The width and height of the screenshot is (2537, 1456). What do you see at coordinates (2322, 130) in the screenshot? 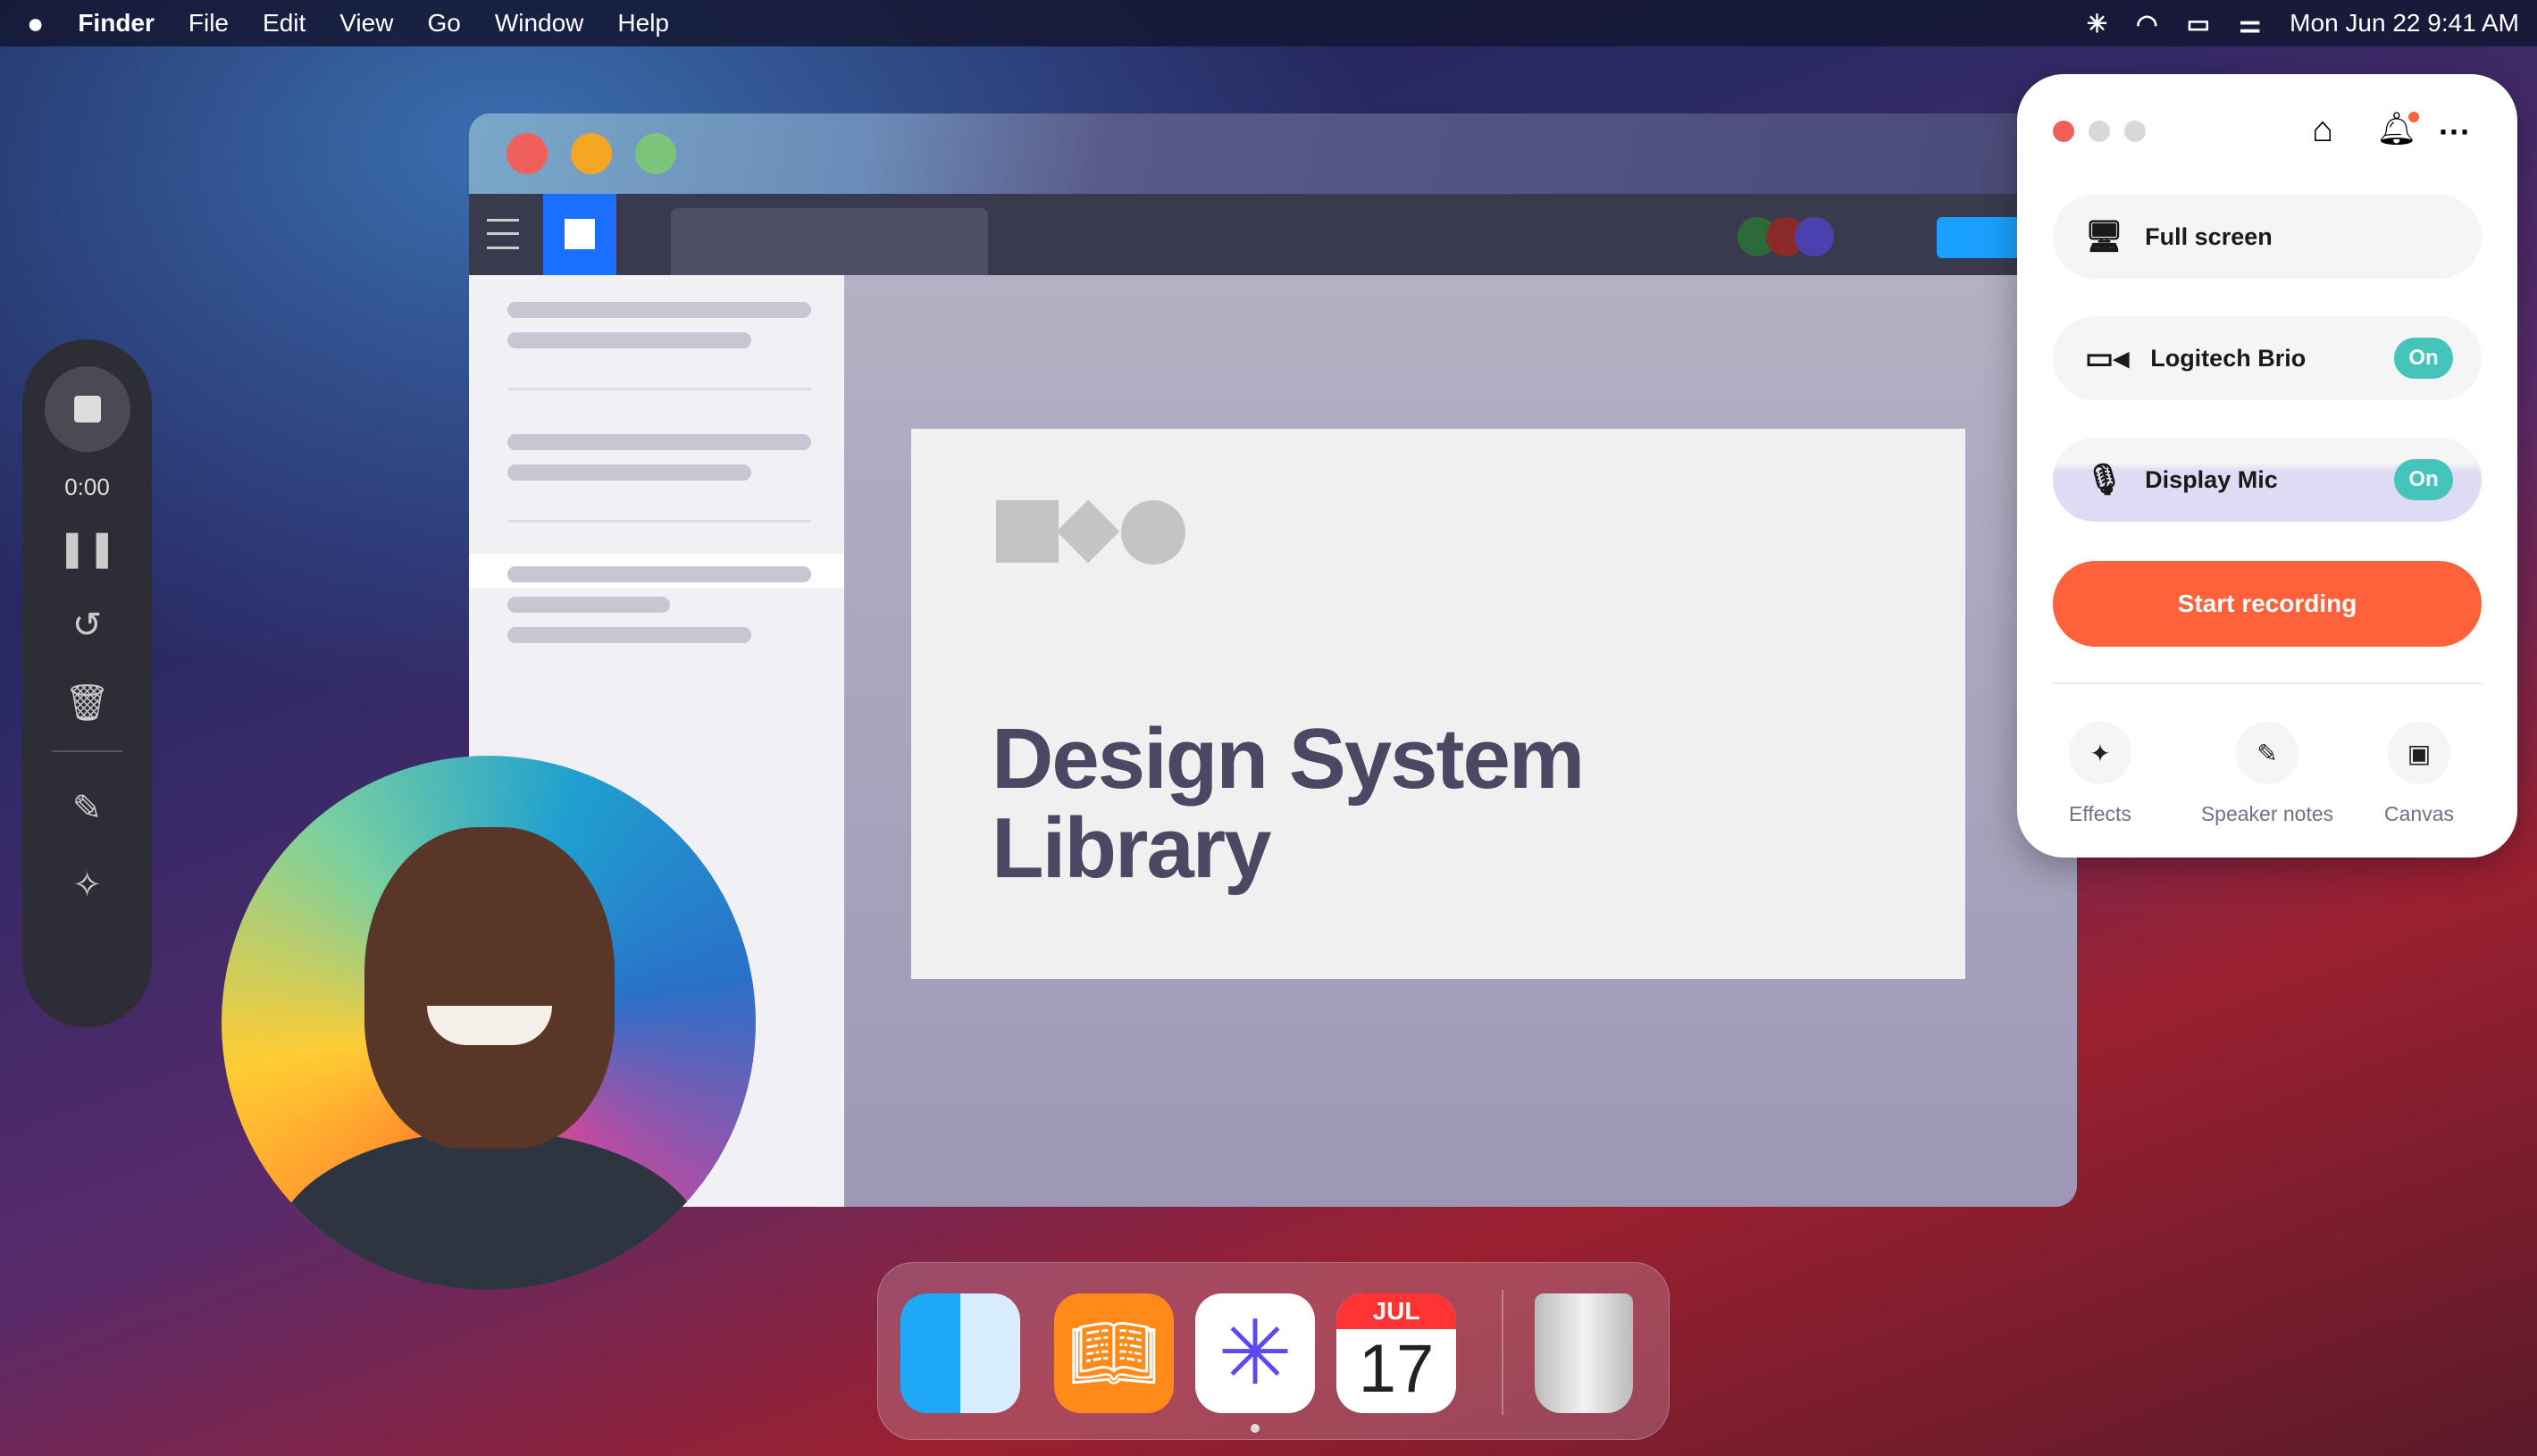
I see `home-icon: ⌂` at bounding box center [2322, 130].